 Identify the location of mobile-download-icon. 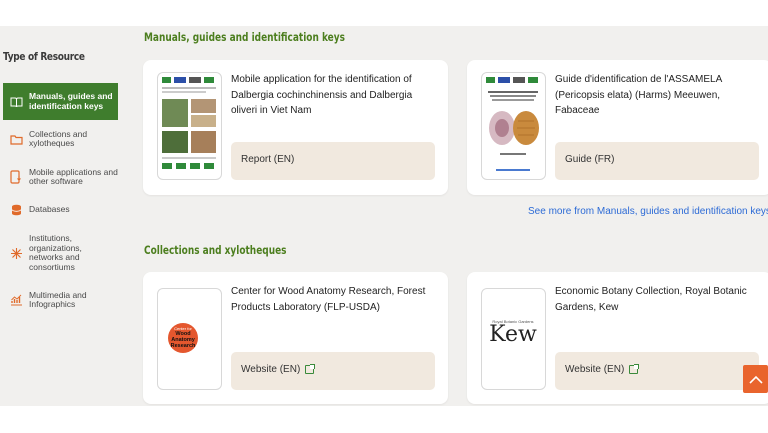
(16, 177).